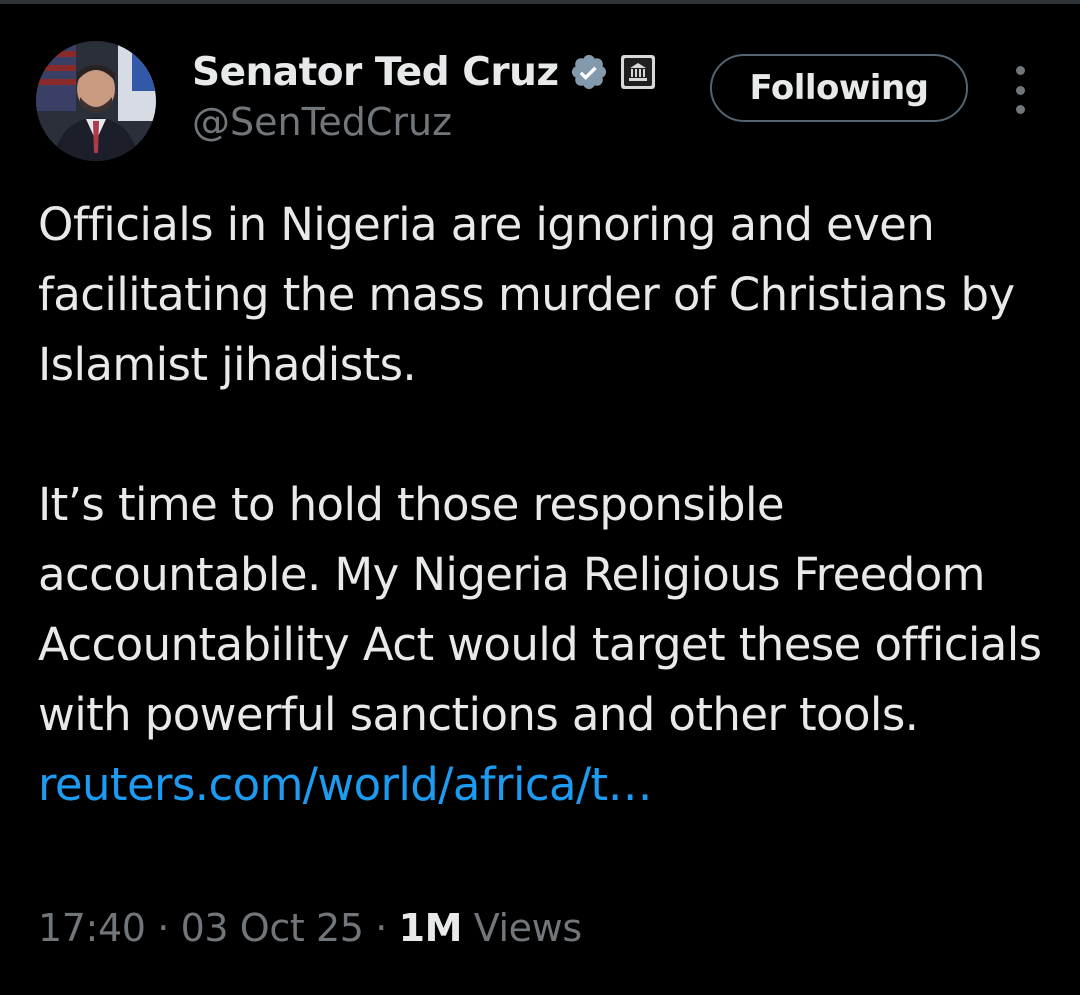  I want to click on avatar-portrait-icon, so click(96, 101).